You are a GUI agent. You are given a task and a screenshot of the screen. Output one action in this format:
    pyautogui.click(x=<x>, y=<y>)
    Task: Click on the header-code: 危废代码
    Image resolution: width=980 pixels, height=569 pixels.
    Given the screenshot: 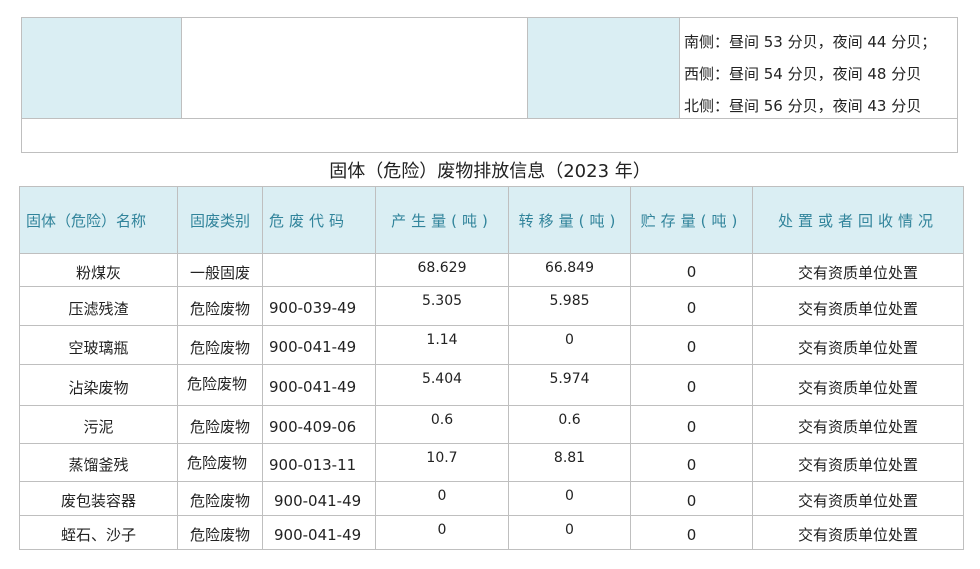 What is the action you would take?
    pyautogui.click(x=319, y=220)
    